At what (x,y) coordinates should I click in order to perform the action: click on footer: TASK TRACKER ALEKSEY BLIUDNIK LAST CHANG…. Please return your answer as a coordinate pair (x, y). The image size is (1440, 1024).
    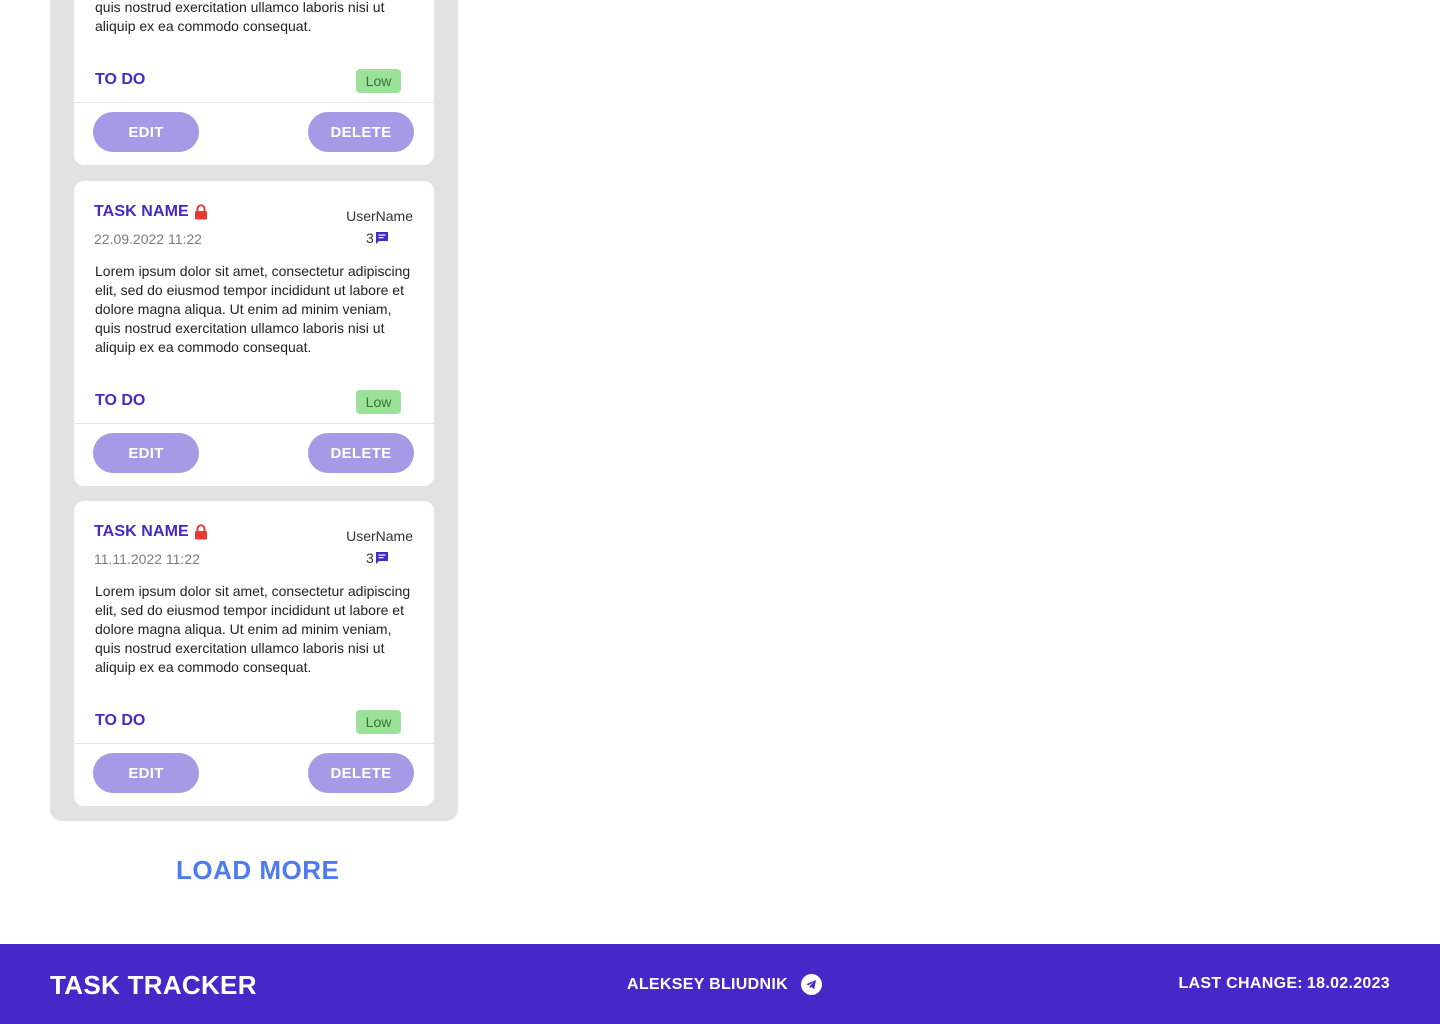
    Looking at the image, I should click on (720, 984).